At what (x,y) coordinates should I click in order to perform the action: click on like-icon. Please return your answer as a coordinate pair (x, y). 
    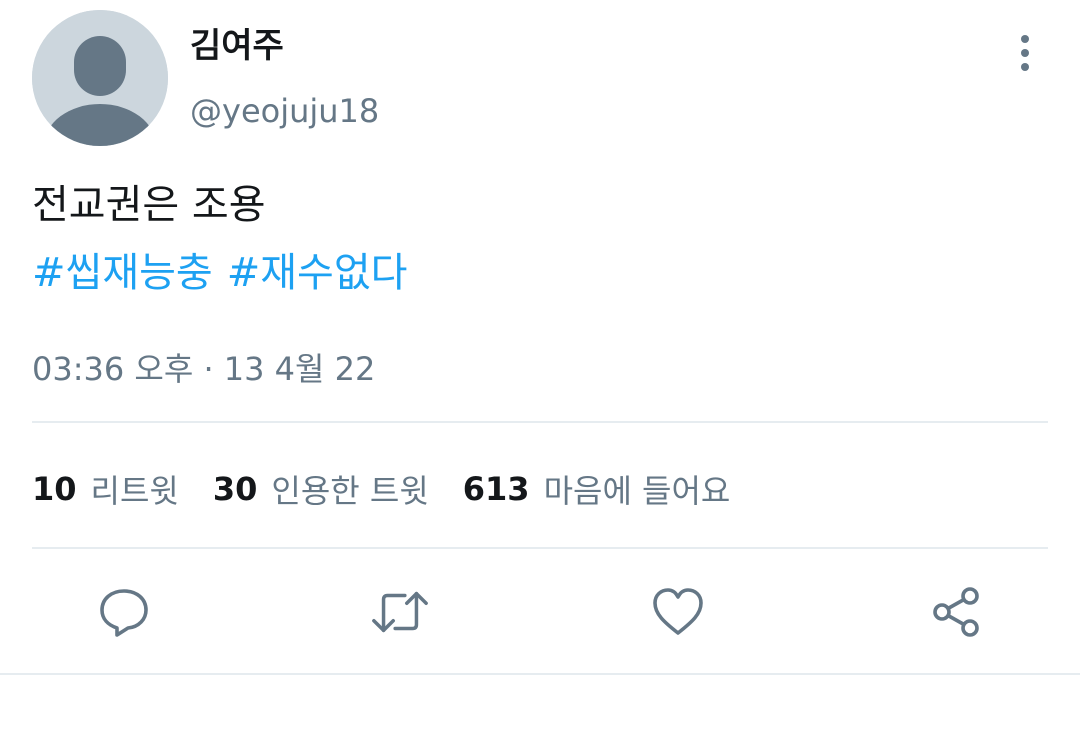
    Looking at the image, I should click on (678, 611).